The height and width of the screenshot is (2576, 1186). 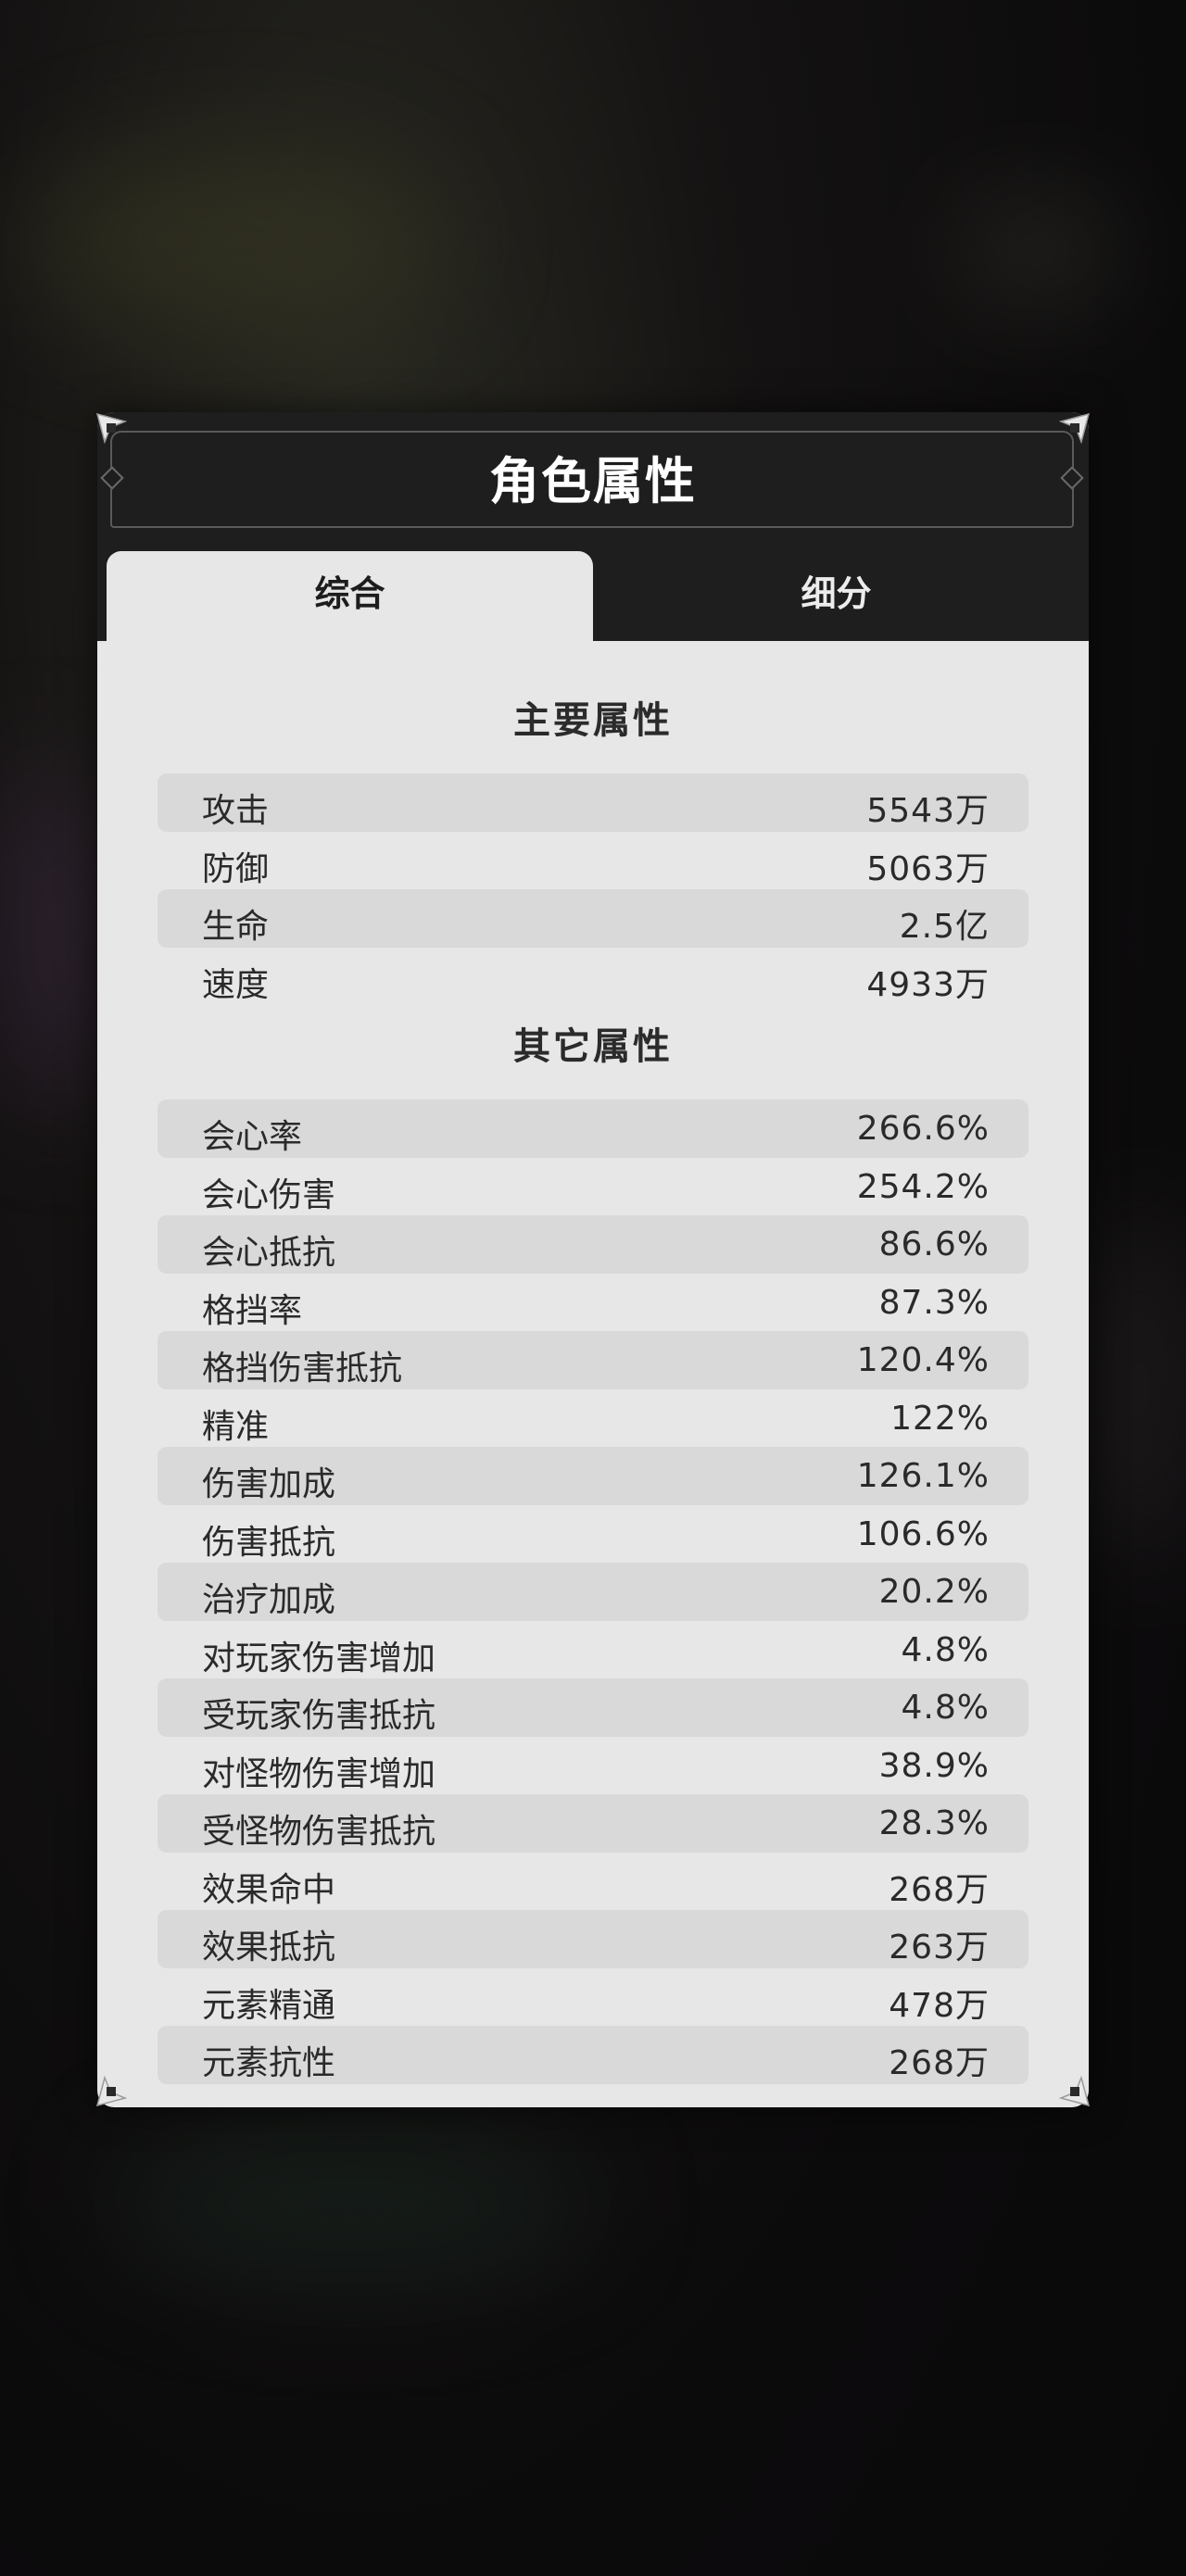 What do you see at coordinates (593, 1939) in the screenshot?
I see `stat-row: 效果抵抗 263万` at bounding box center [593, 1939].